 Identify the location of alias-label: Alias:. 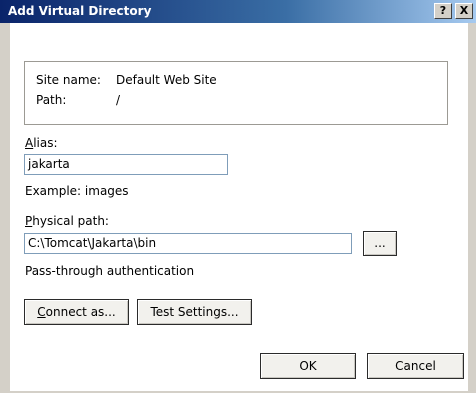
(41, 143).